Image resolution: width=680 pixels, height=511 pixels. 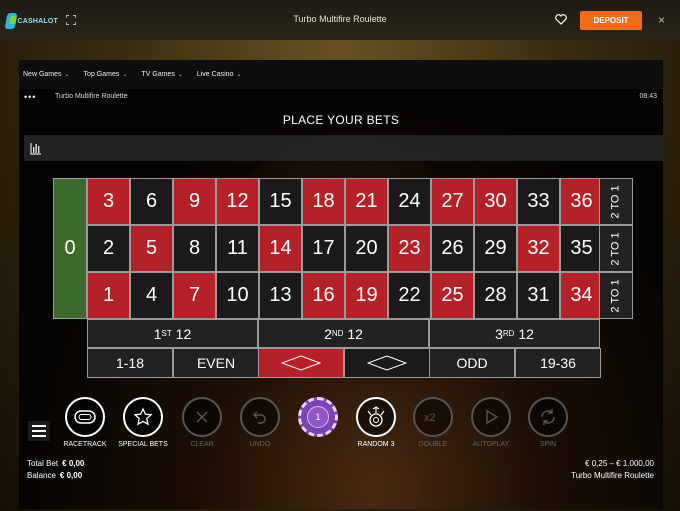 What do you see at coordinates (37, 21) in the screenshot?
I see `logo-text: CASHALOT` at bounding box center [37, 21].